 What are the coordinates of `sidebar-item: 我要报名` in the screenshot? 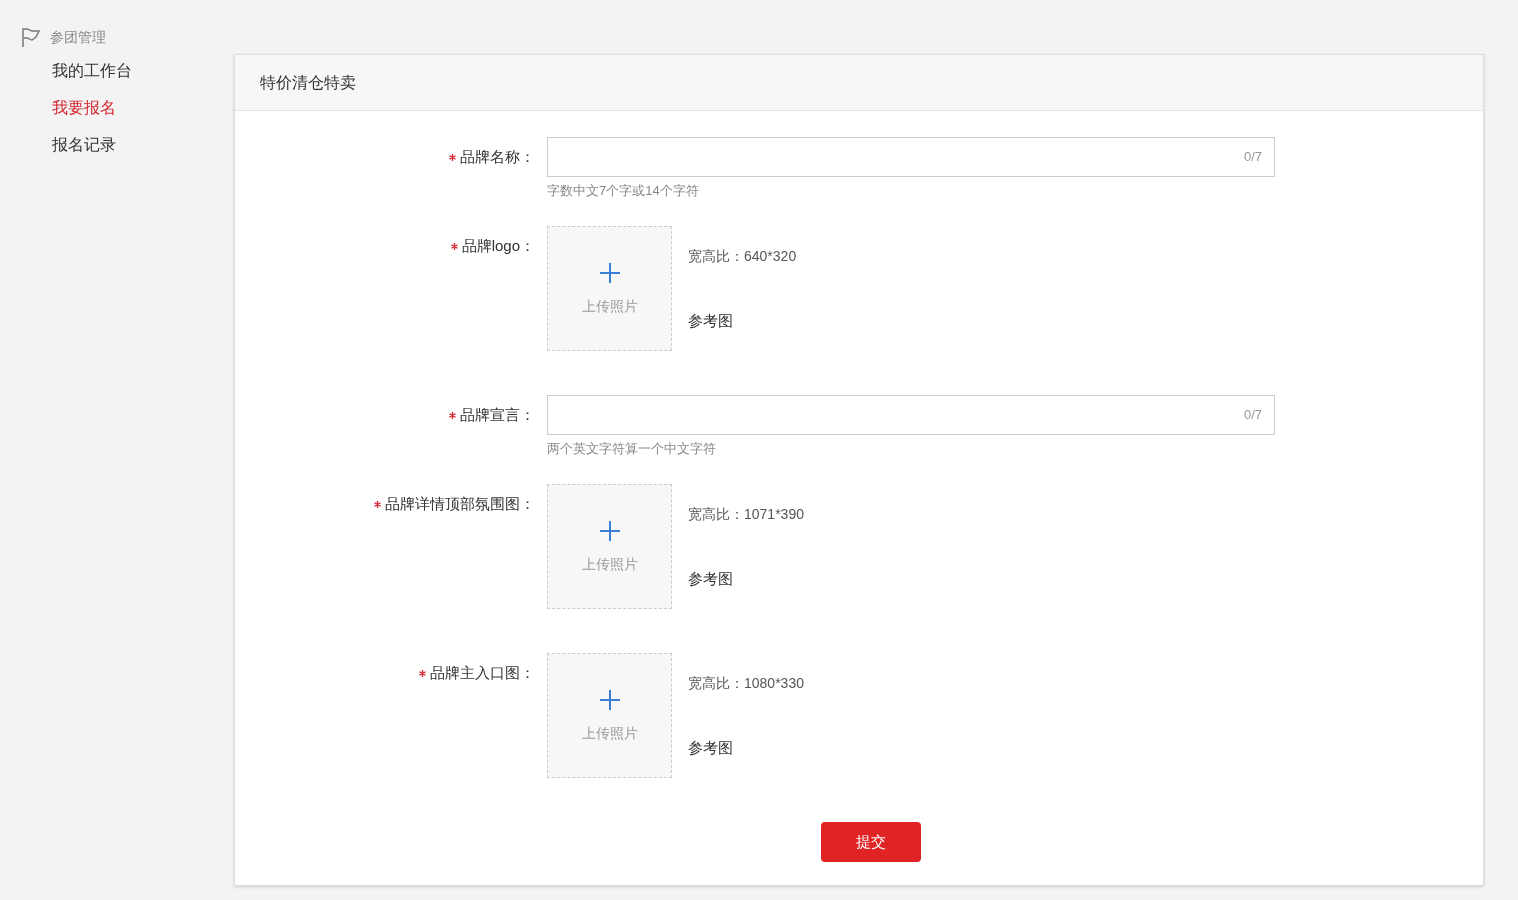 It's located at (143, 108).